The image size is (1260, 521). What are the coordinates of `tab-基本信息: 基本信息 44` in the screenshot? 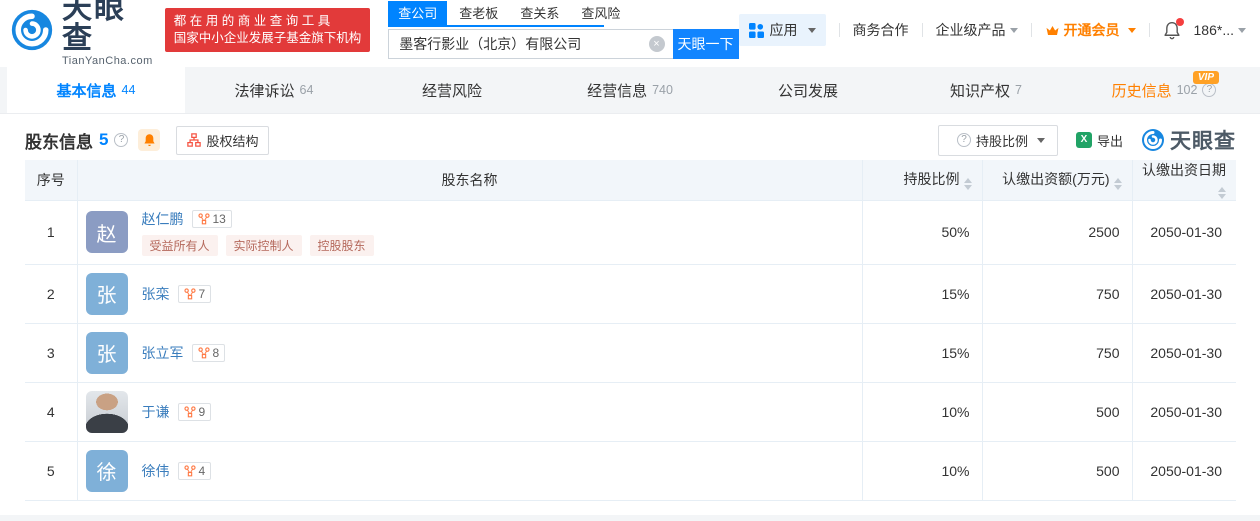 It's located at (96, 90).